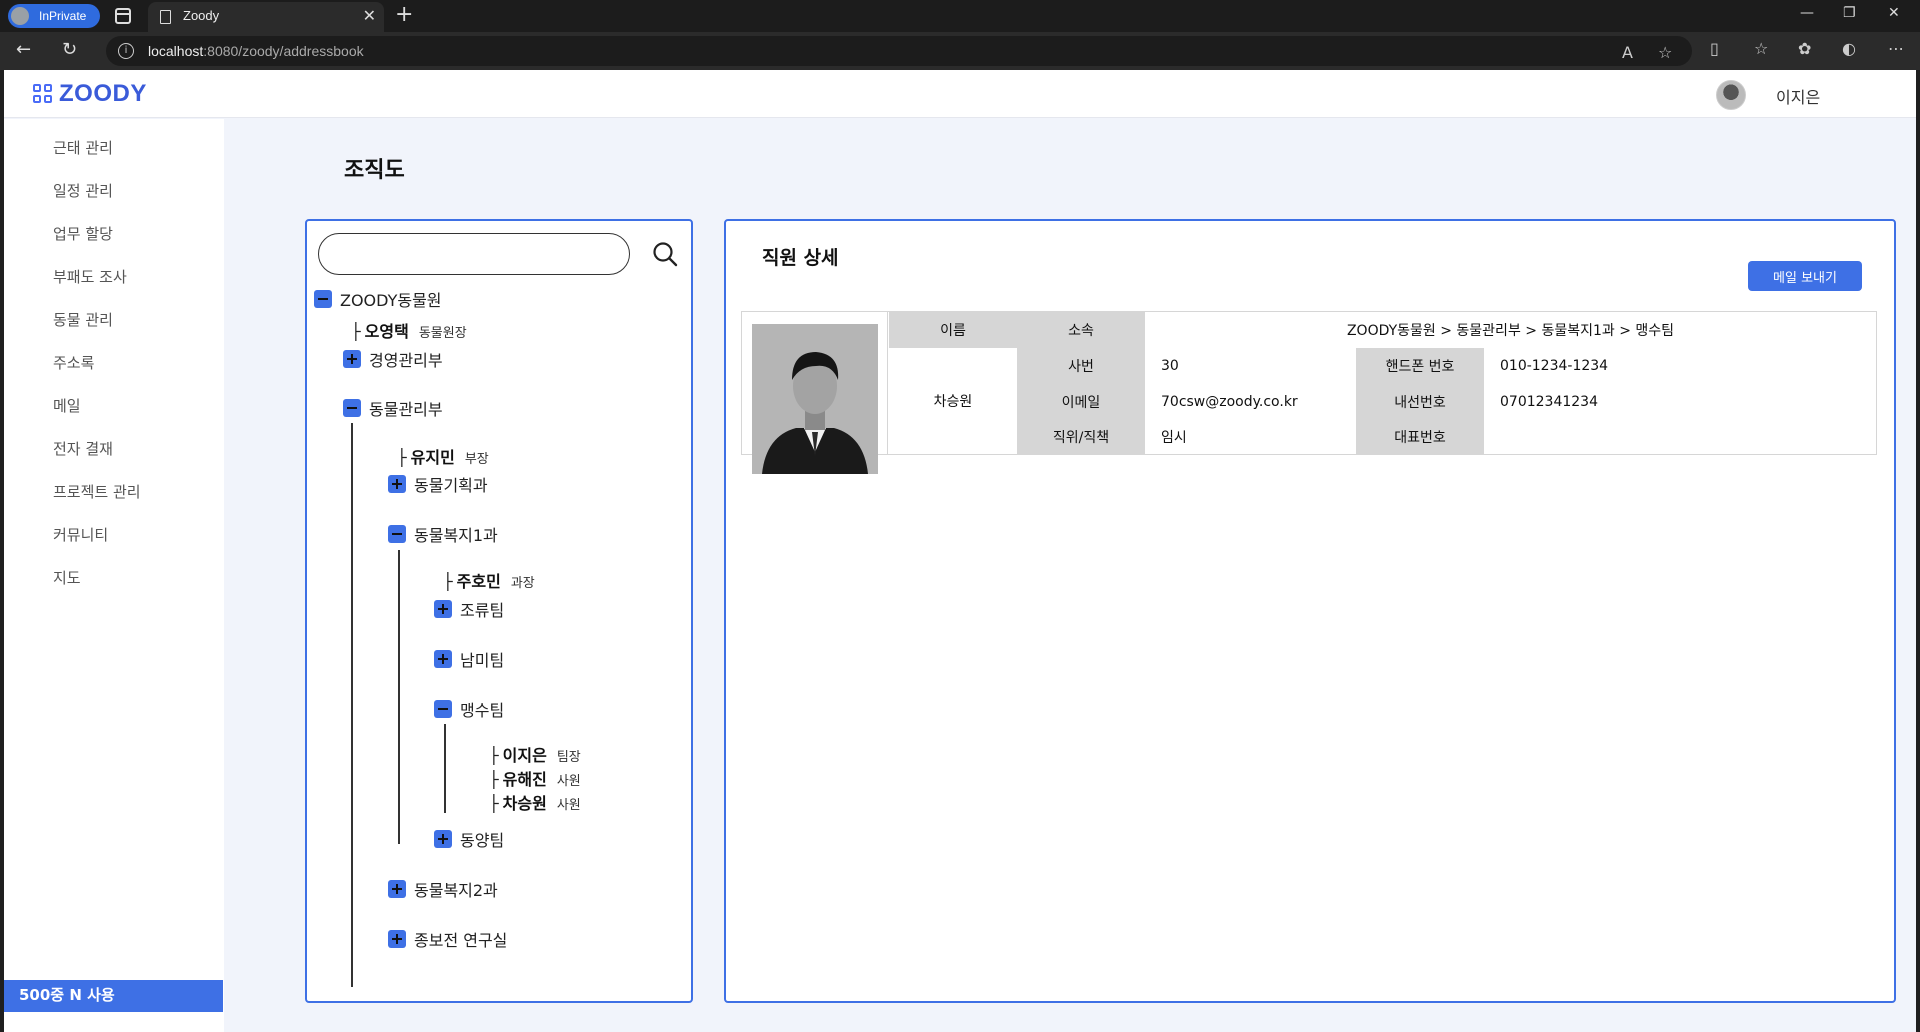  I want to click on value-email: 70csw@zoody.co.kr, so click(1250, 401).